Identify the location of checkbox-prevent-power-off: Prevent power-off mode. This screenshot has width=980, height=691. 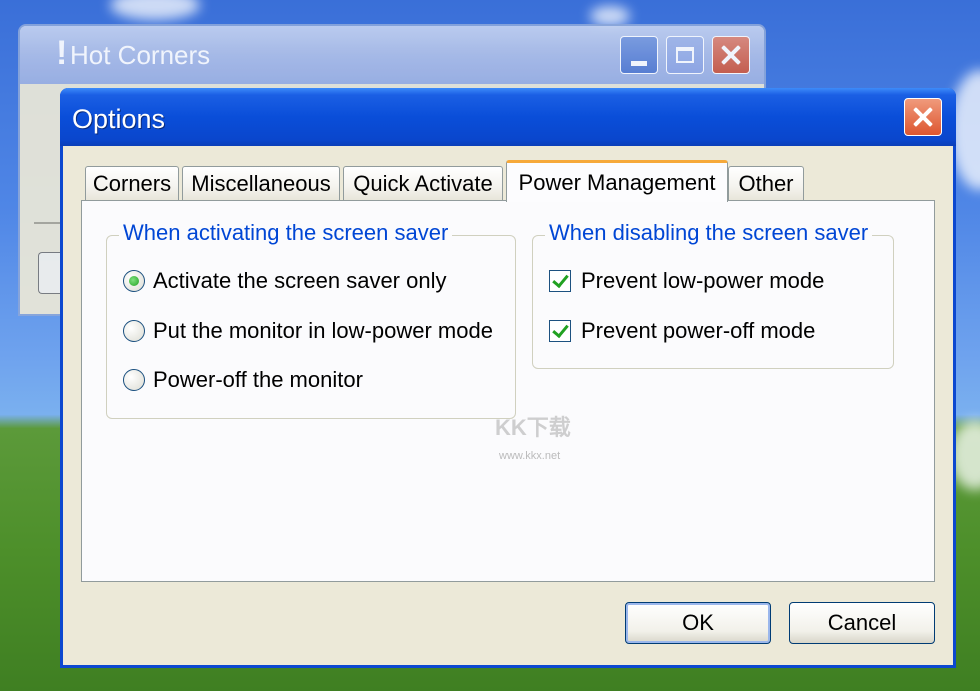
(682, 331).